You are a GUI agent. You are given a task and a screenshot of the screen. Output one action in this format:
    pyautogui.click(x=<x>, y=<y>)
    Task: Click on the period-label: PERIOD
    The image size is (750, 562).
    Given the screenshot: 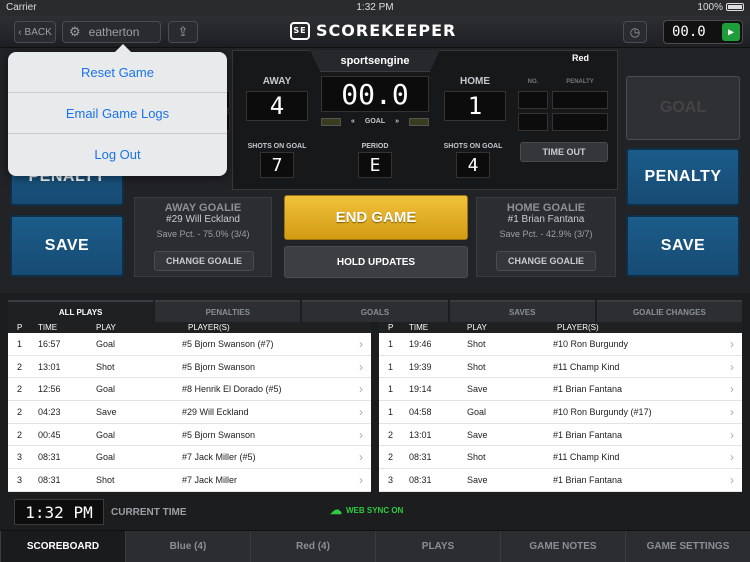 What is the action you would take?
    pyautogui.click(x=375, y=146)
    